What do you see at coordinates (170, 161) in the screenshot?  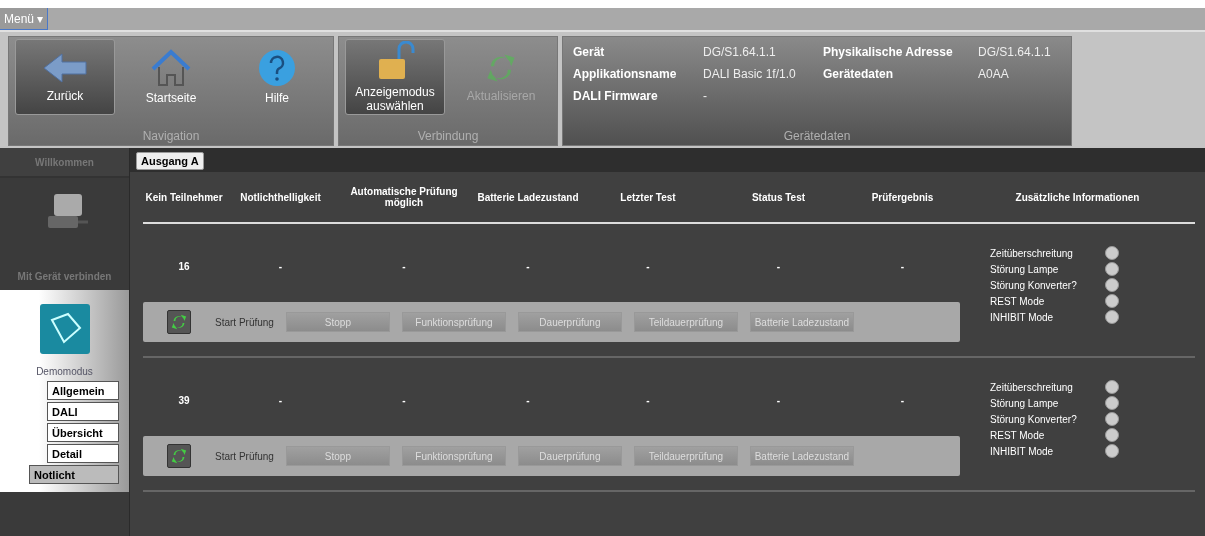 I see `tab: Ausgang A` at bounding box center [170, 161].